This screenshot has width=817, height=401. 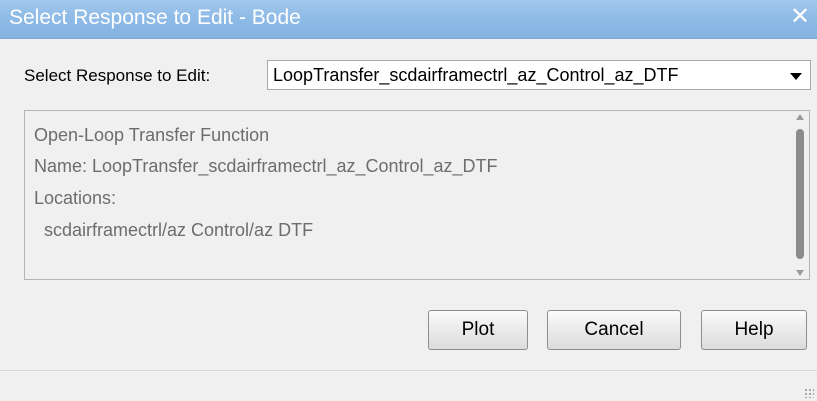 What do you see at coordinates (155, 17) in the screenshot?
I see `window-title: Select Response to Edit - Bode` at bounding box center [155, 17].